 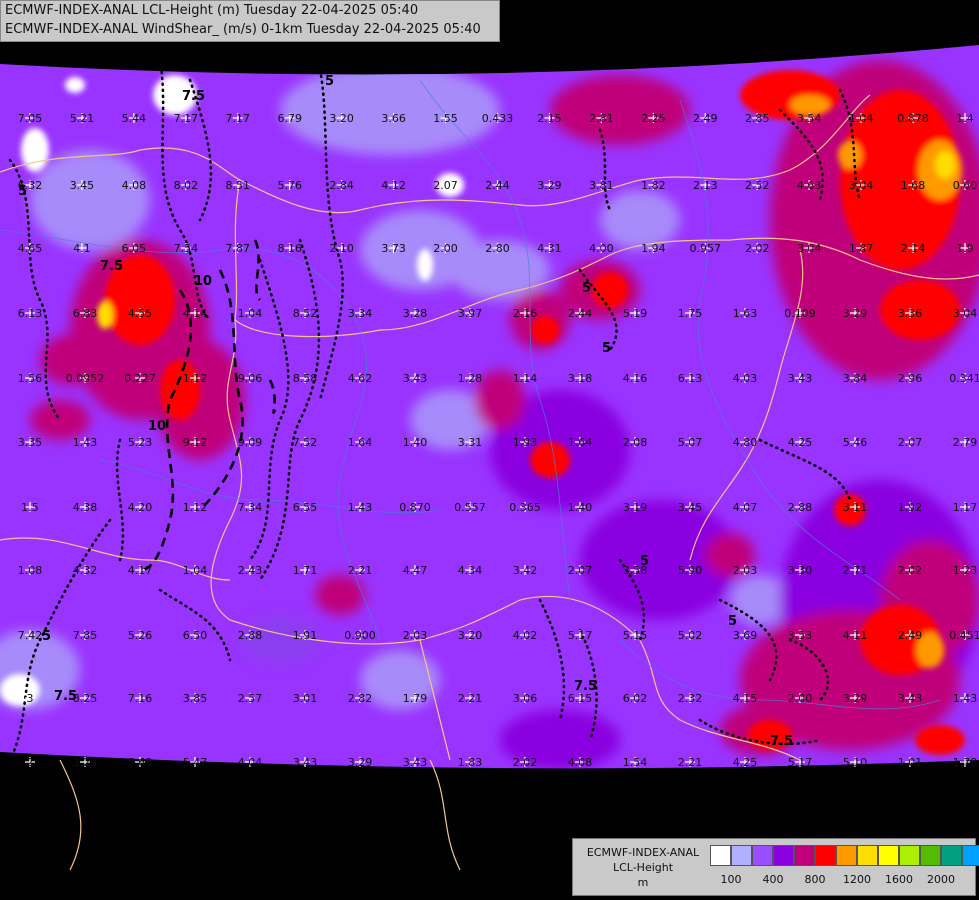 I want to click on grid-value: 4.03, so click(x=745, y=378).